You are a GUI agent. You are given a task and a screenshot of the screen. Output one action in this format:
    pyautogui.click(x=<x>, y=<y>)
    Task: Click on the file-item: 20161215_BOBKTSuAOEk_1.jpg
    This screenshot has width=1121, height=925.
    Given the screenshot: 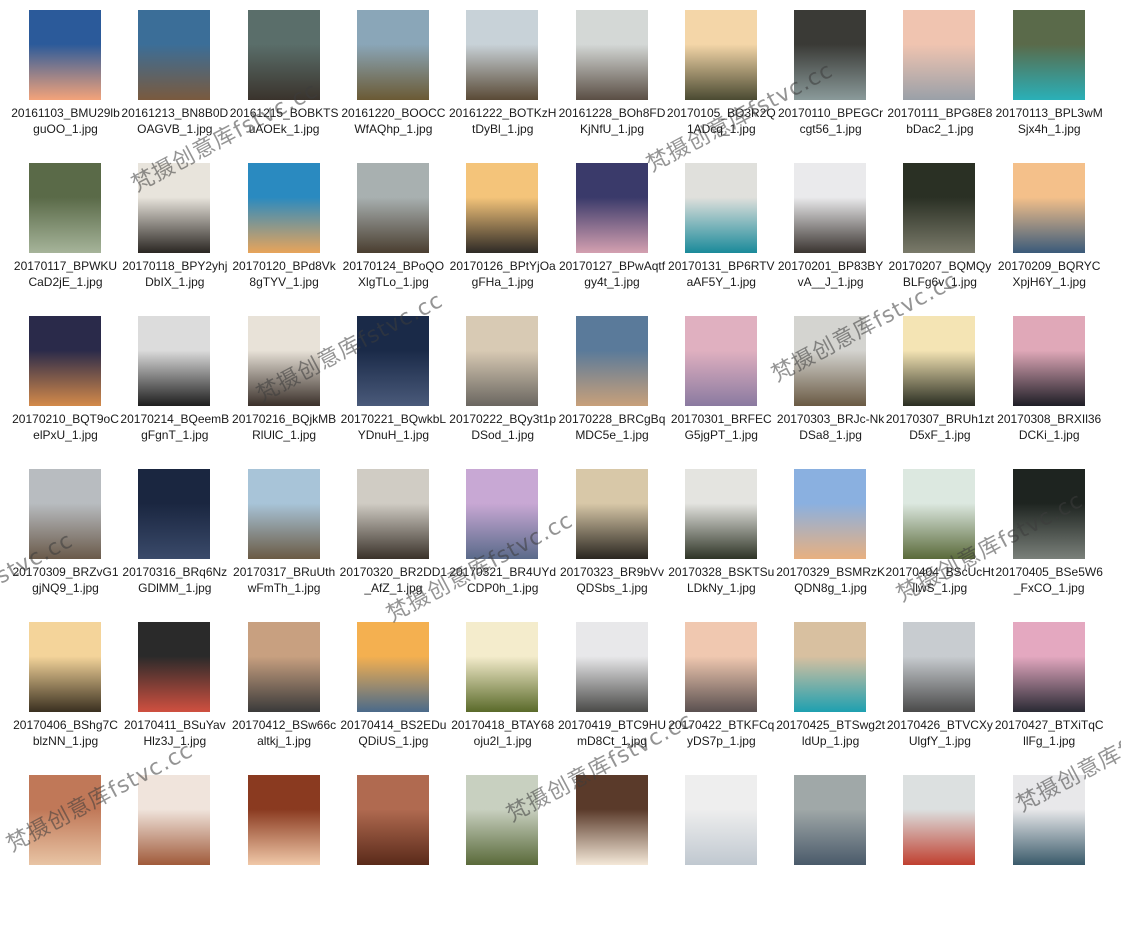 What is the action you would take?
    pyautogui.click(x=284, y=85)
    